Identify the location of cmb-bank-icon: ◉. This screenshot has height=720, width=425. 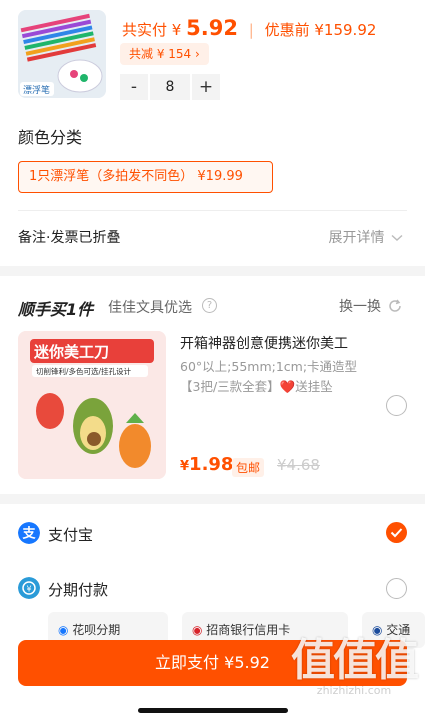
(199, 630).